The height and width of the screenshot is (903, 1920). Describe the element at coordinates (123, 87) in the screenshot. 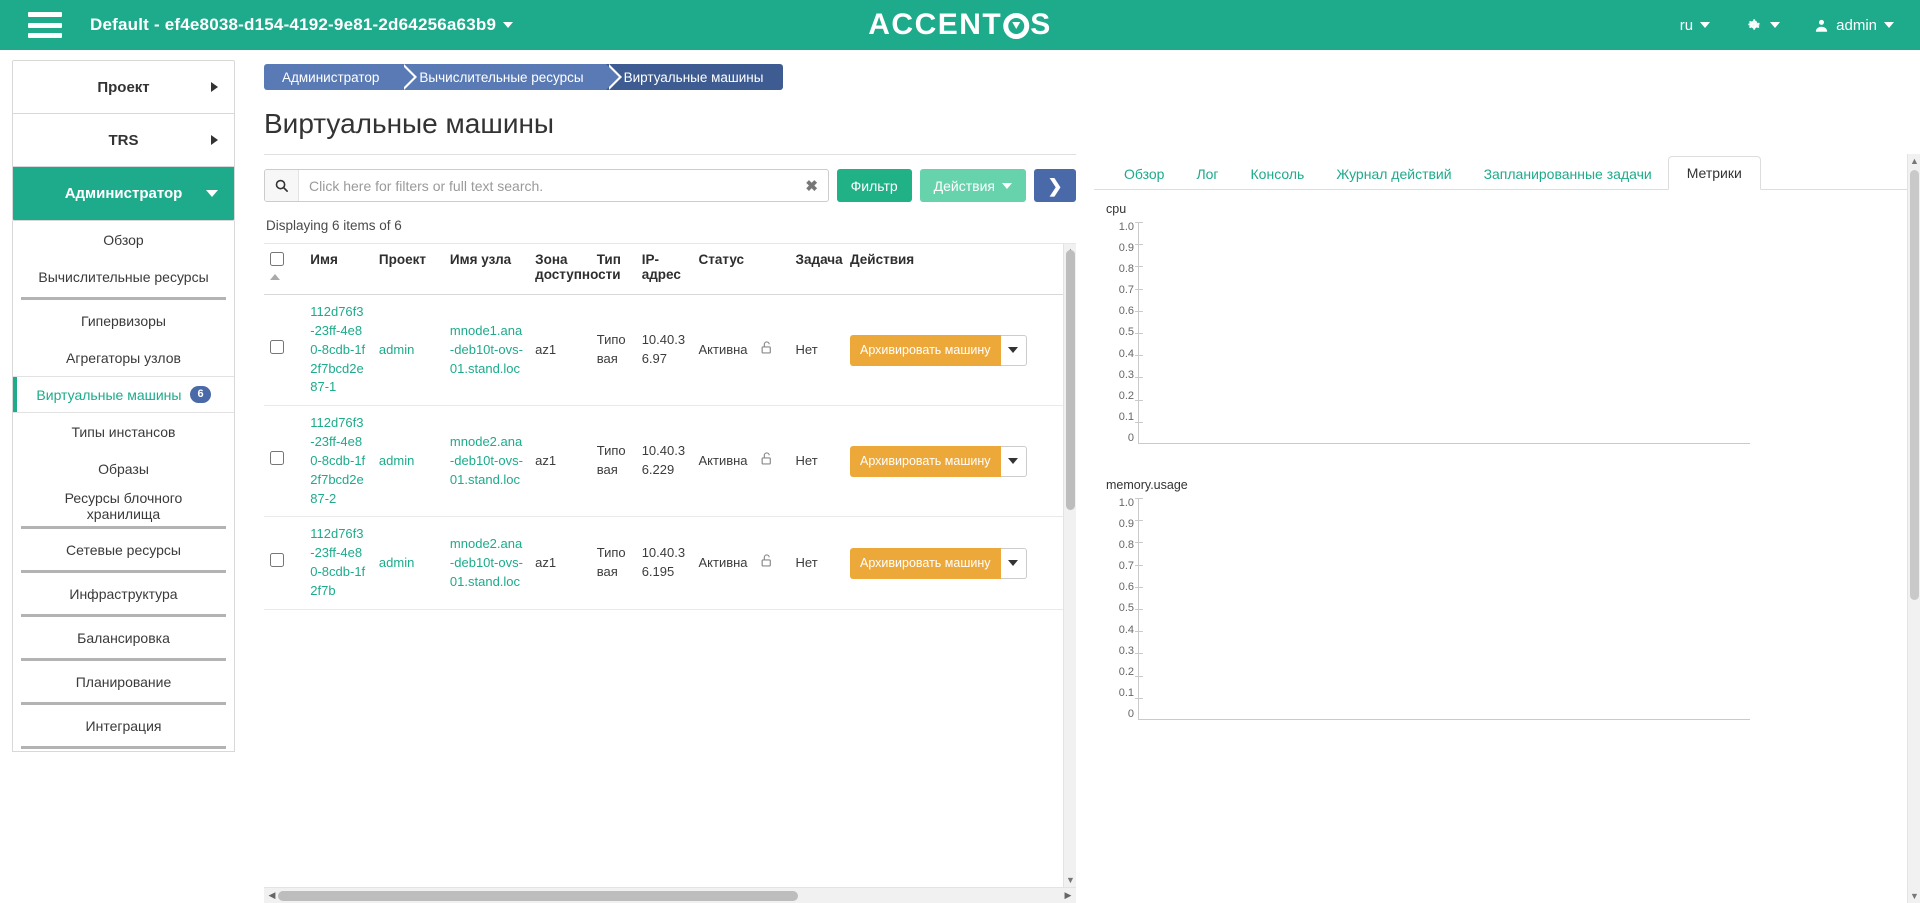

I see `sidebar-item-project: Проект` at that location.